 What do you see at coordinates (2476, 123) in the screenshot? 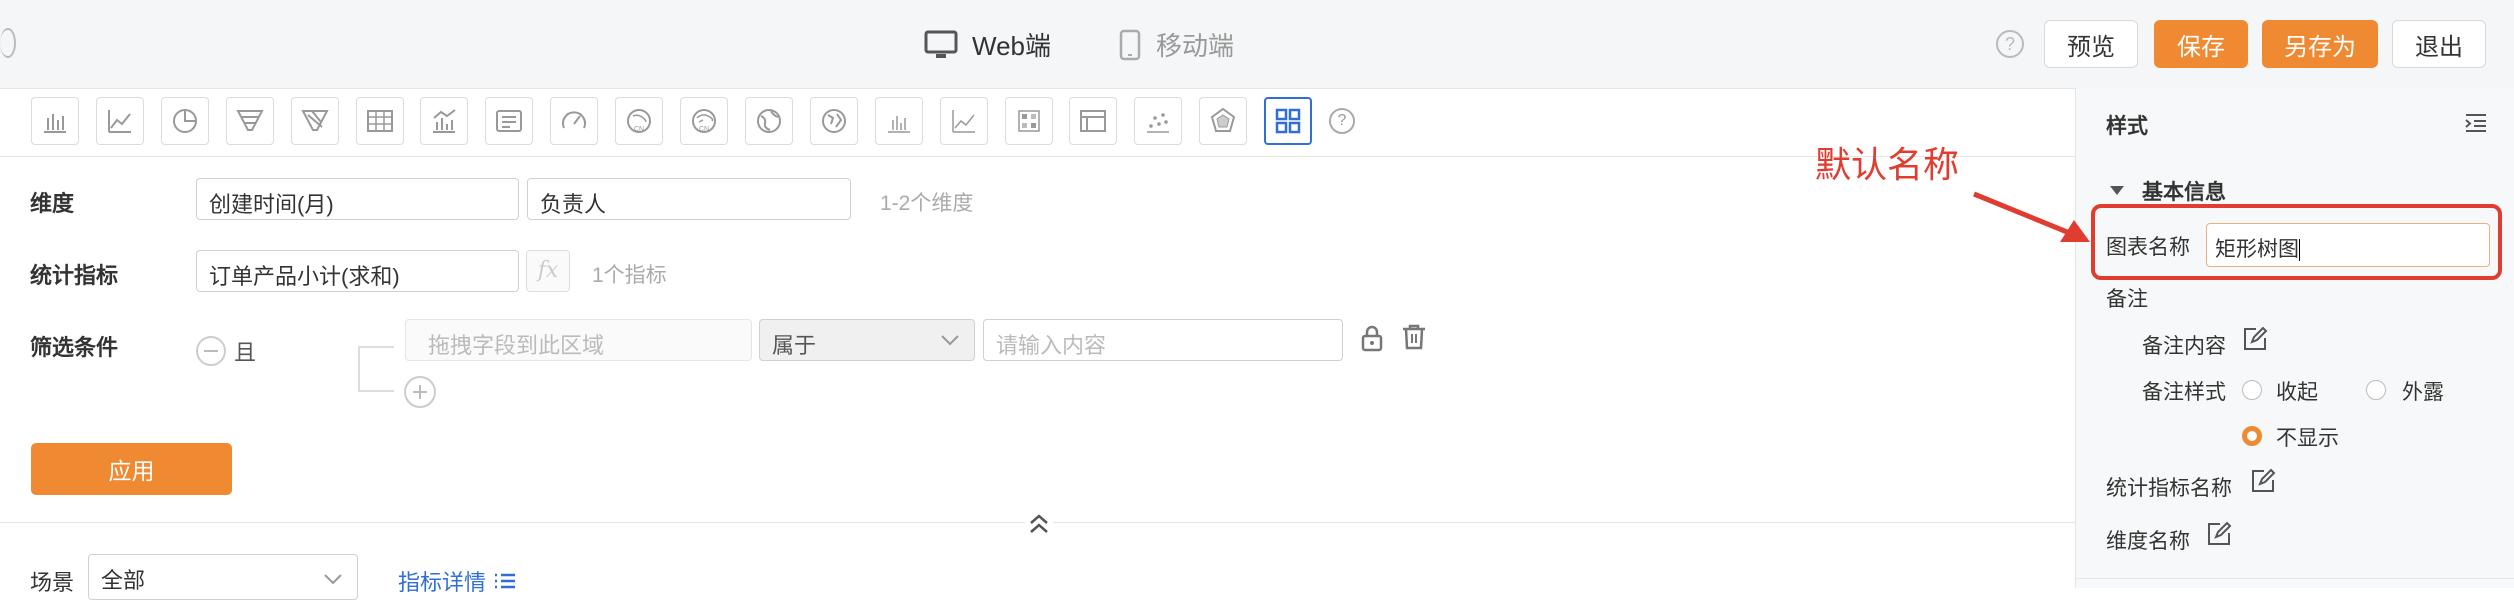
I see `collapse-panel-icon` at bounding box center [2476, 123].